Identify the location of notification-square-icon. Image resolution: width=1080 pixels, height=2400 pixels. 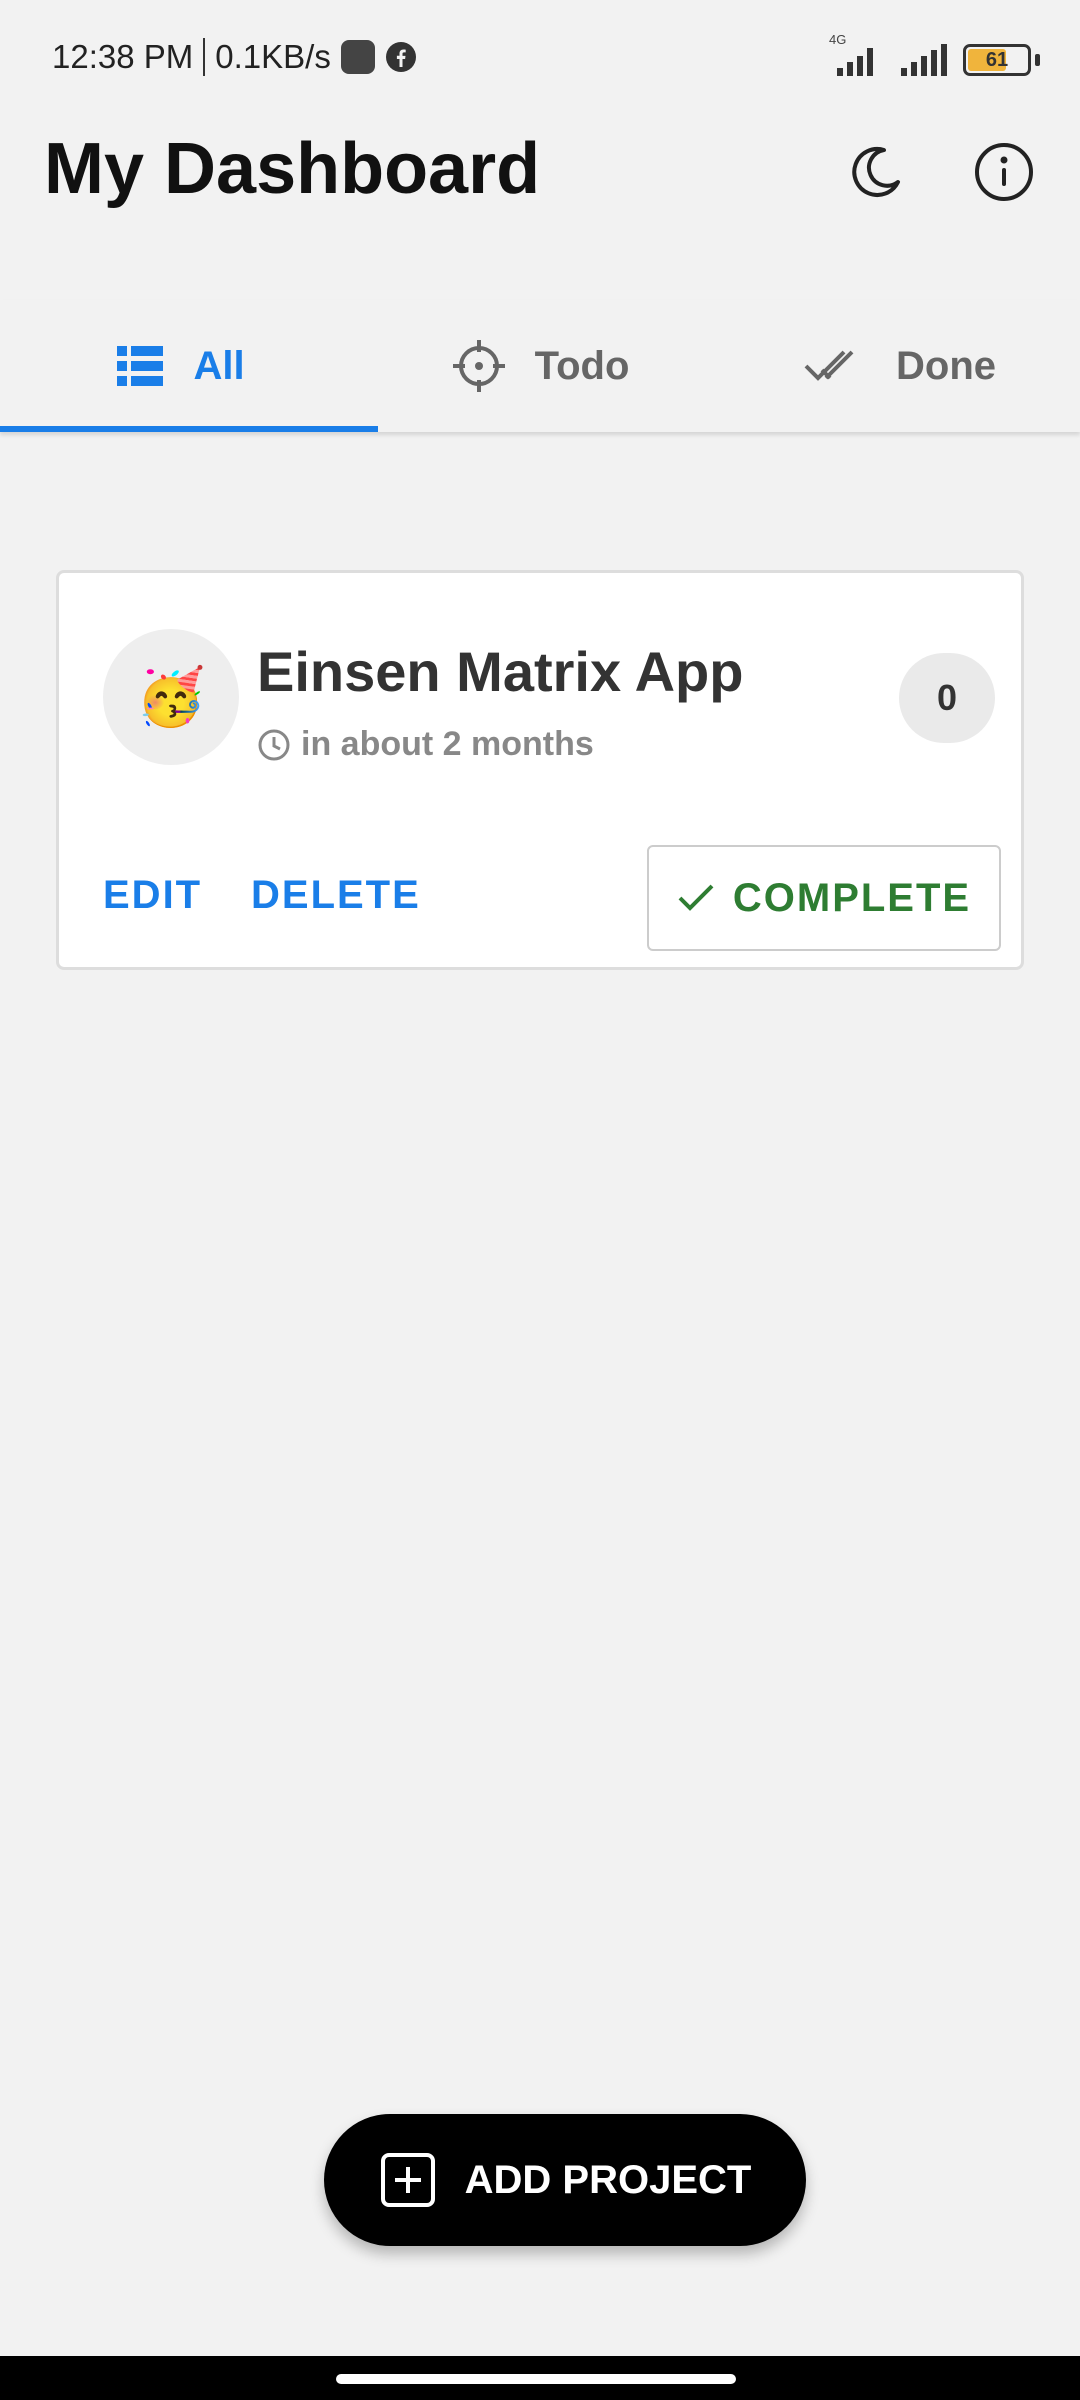
(357, 57).